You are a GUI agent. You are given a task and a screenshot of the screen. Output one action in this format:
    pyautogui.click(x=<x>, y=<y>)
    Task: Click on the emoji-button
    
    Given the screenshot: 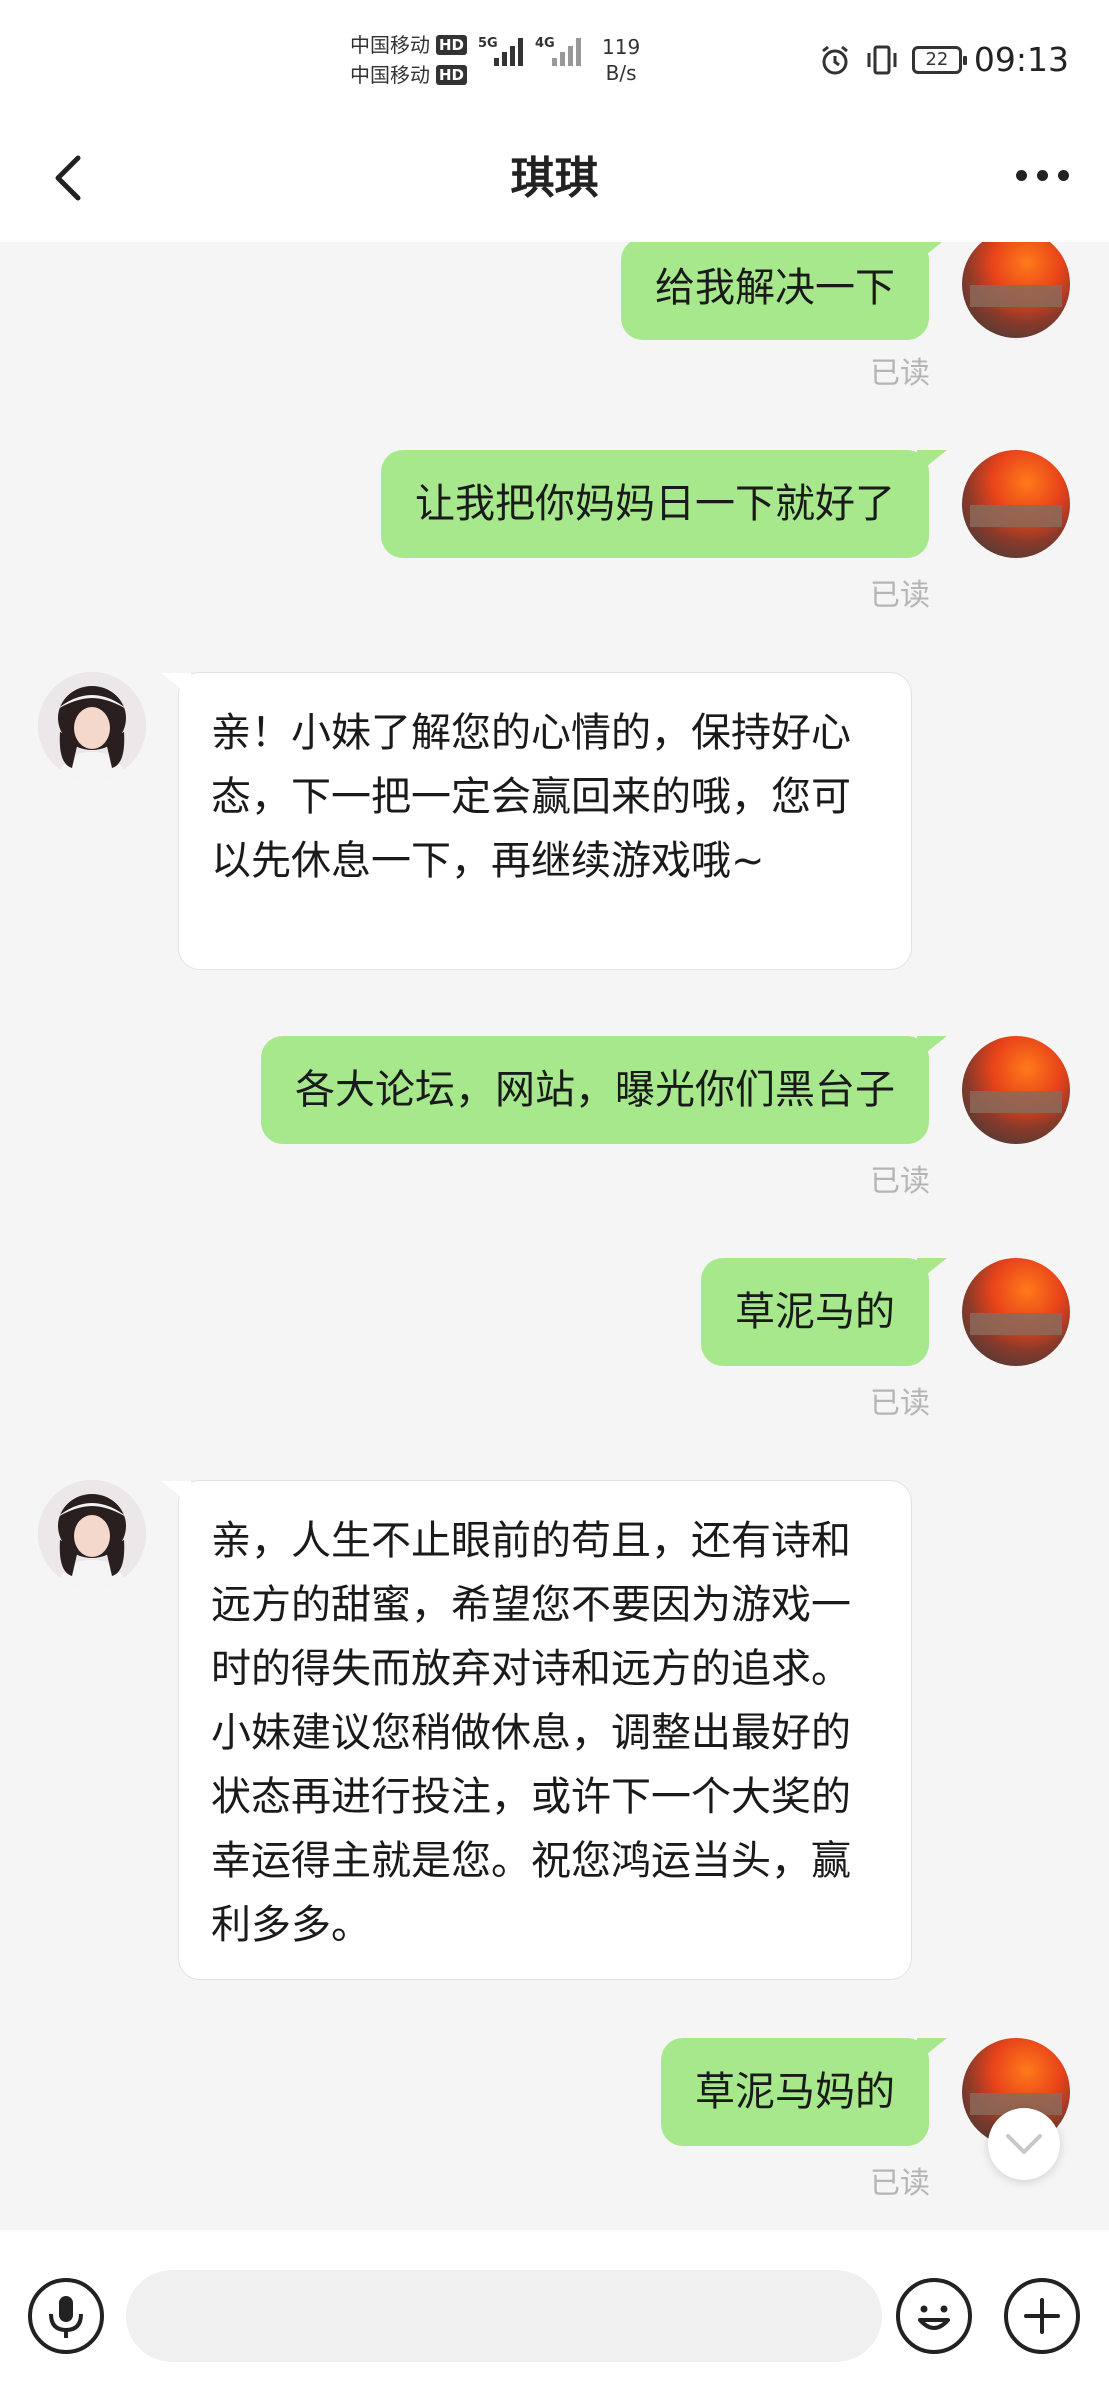 What is the action you would take?
    pyautogui.click(x=934, y=2316)
    